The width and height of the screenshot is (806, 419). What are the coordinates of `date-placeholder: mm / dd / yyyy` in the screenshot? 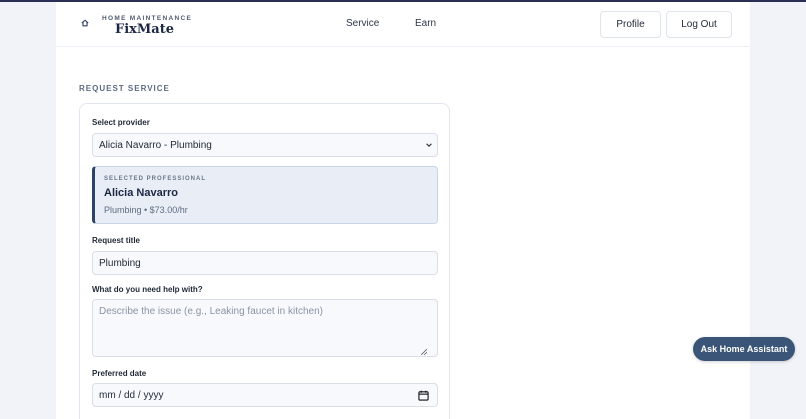 It's located at (131, 395).